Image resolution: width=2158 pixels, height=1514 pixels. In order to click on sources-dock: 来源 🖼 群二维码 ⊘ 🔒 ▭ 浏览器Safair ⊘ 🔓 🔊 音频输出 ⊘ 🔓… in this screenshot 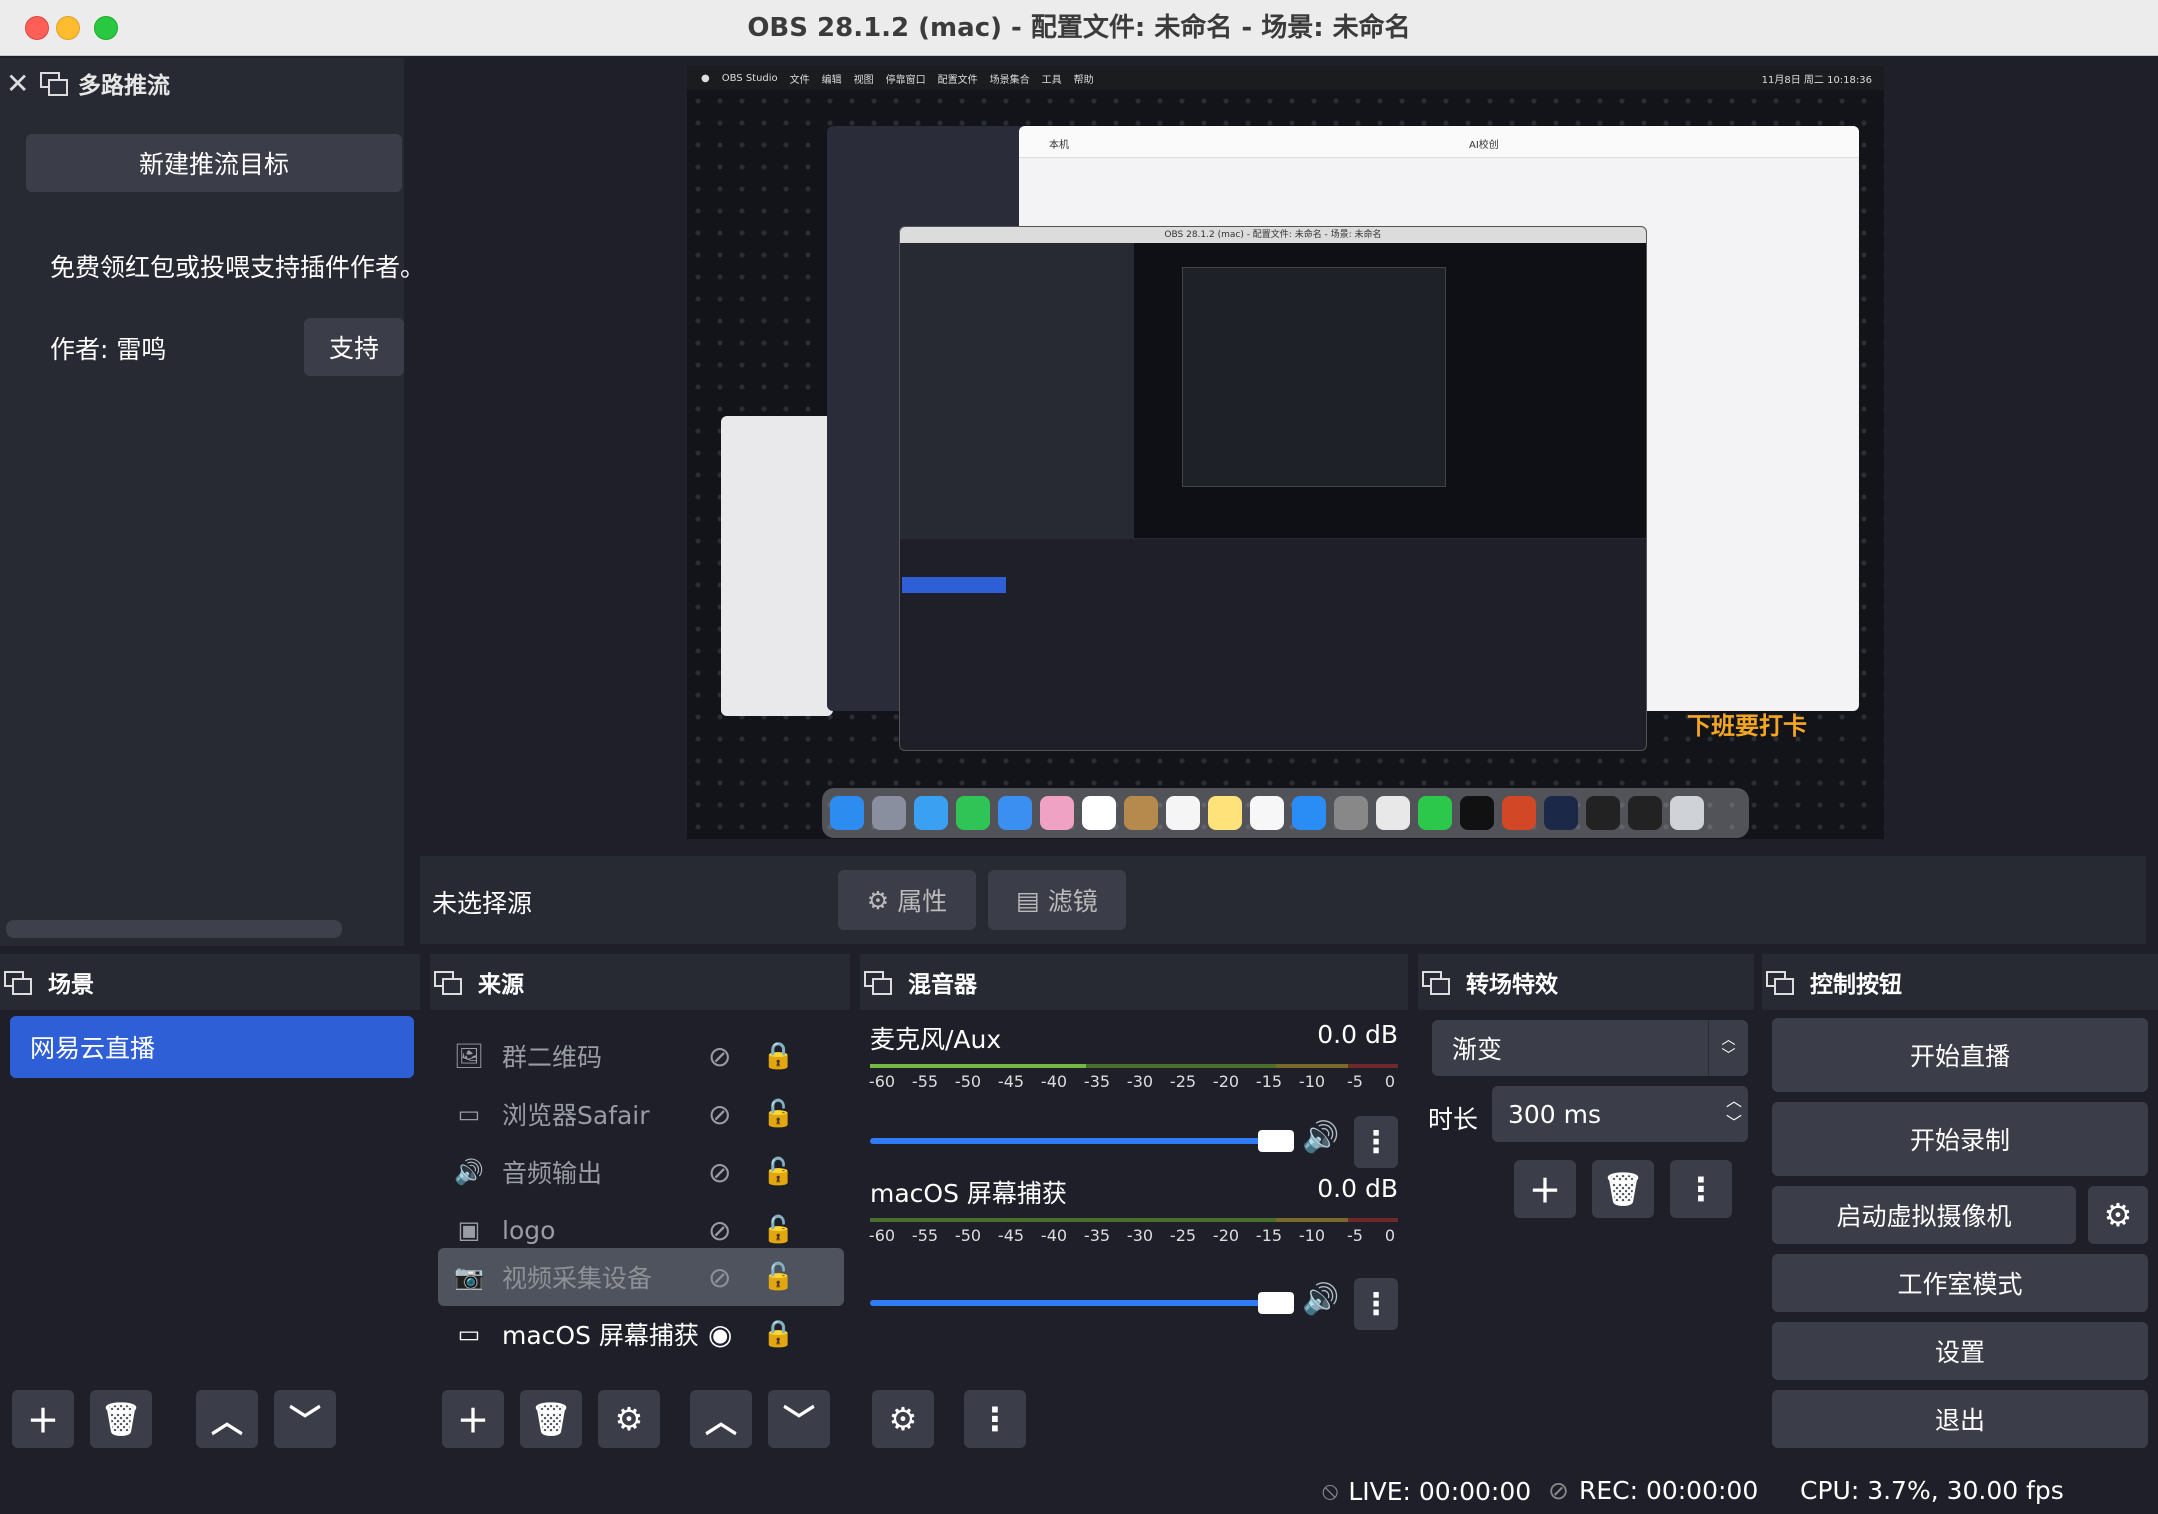, I will do `click(640, 1206)`.